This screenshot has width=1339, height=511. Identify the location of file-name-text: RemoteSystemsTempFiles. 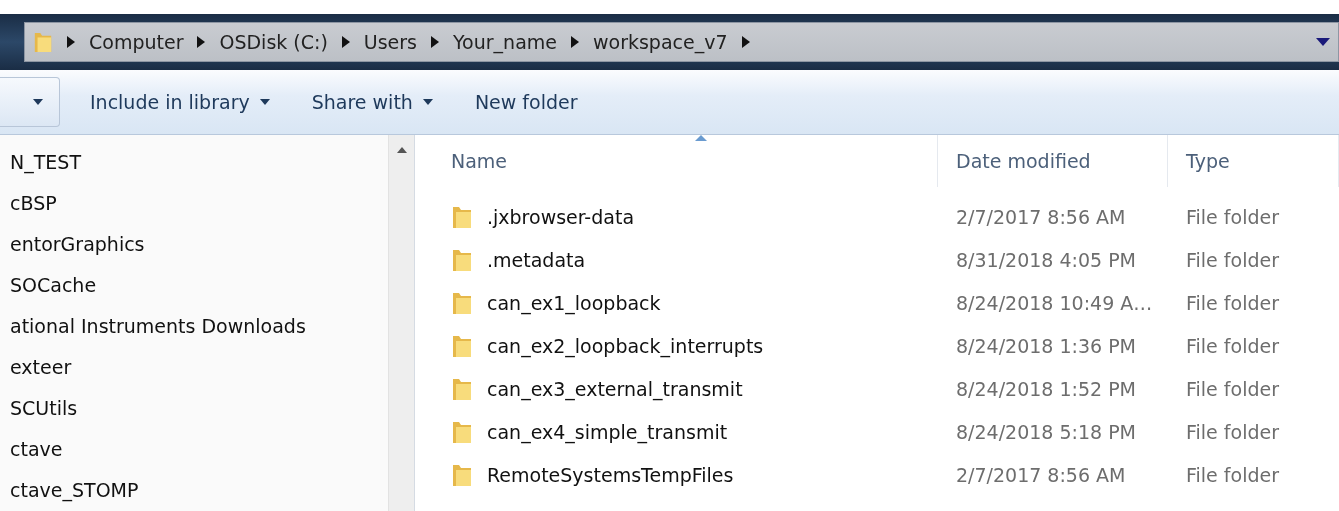
(610, 474).